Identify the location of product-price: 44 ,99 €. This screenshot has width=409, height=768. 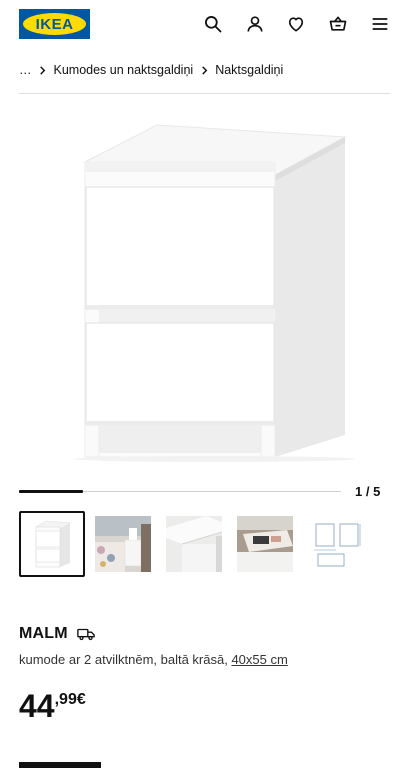
(52, 706).